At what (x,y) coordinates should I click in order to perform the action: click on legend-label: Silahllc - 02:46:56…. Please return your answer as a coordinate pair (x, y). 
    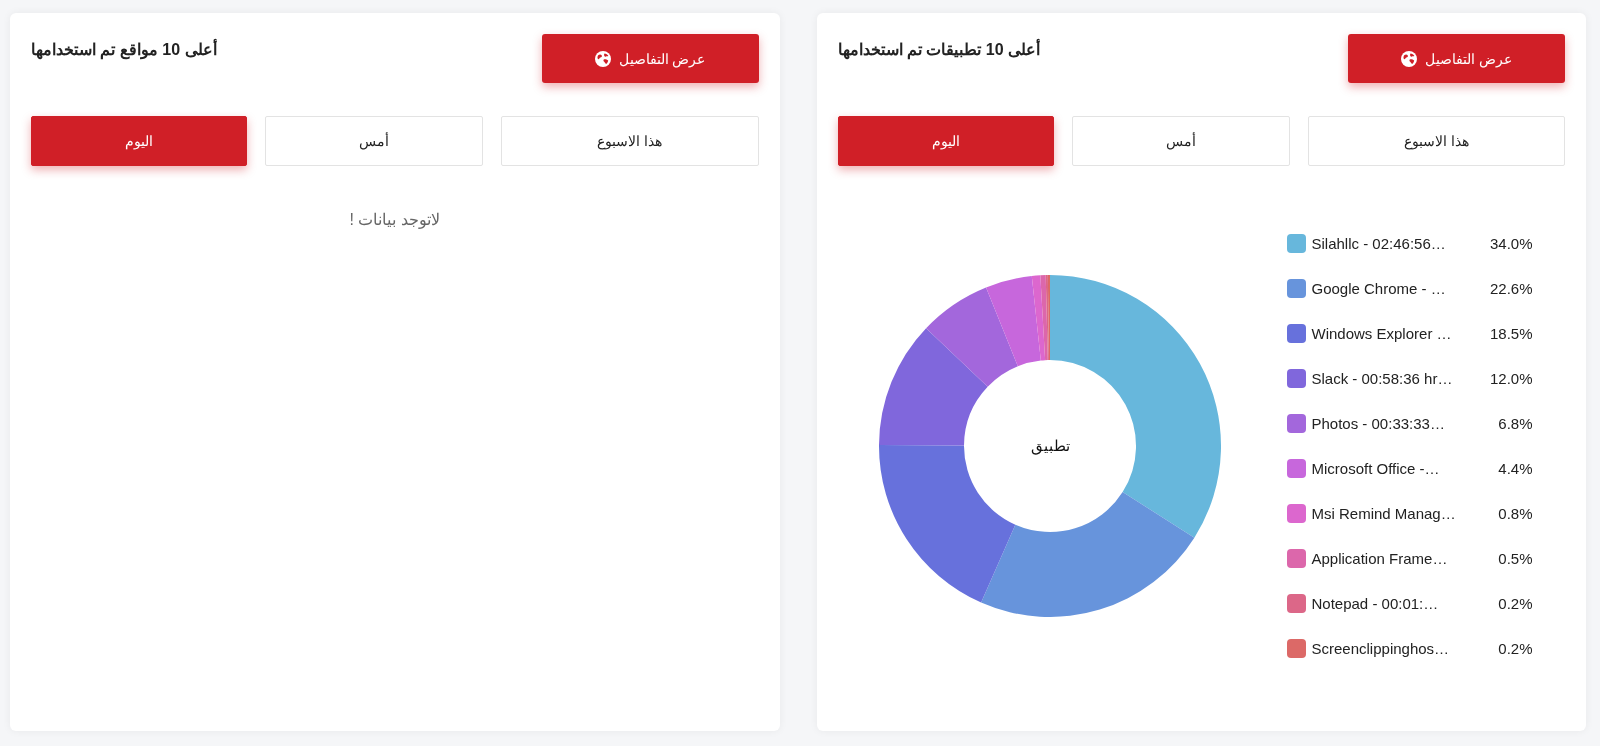
    Looking at the image, I should click on (1379, 243).